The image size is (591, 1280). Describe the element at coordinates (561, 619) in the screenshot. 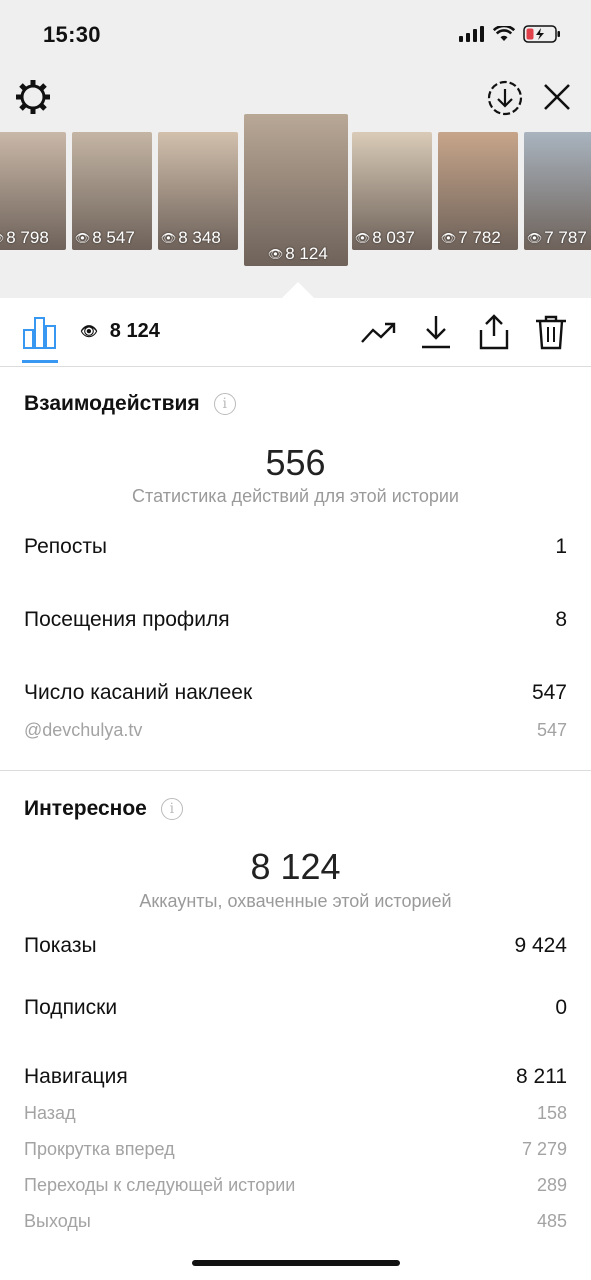

I see `stat-value: 8` at that location.